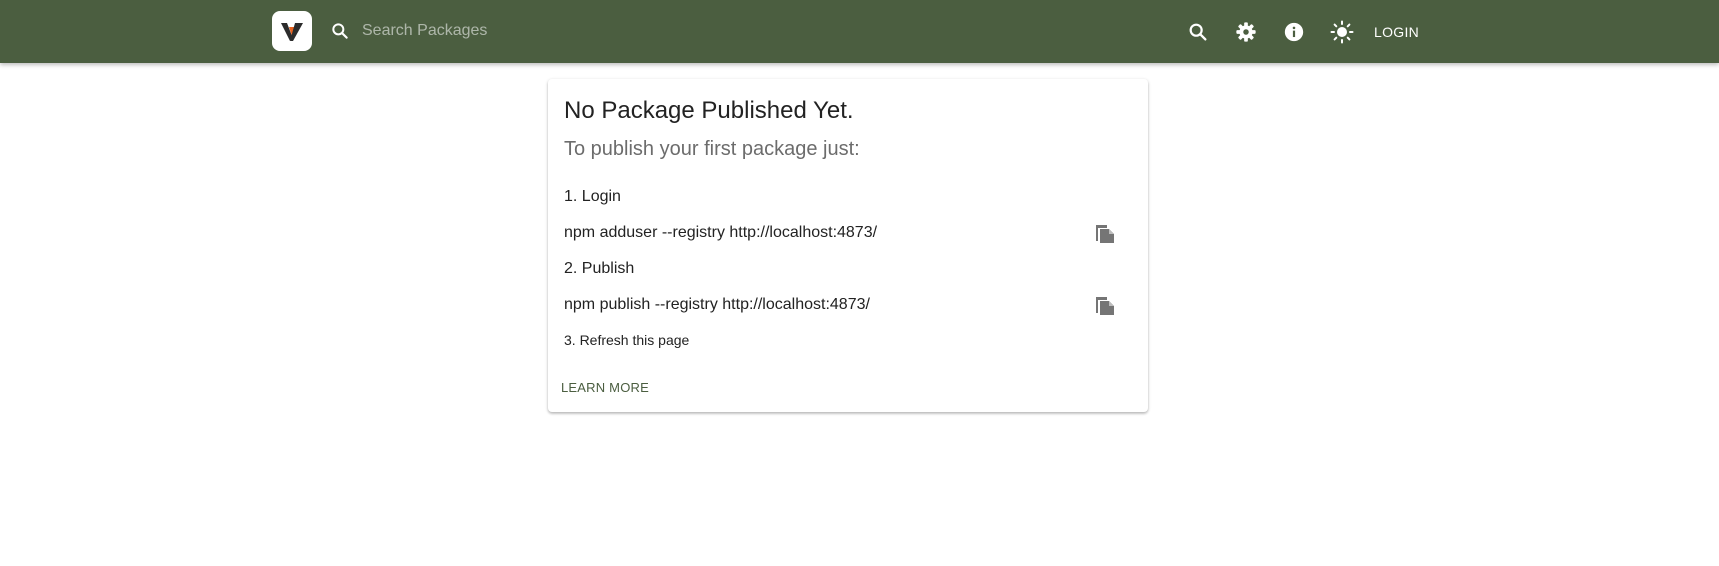  Describe the element at coordinates (627, 340) in the screenshot. I see `step-refresh-label: 3. Refresh this page` at that location.